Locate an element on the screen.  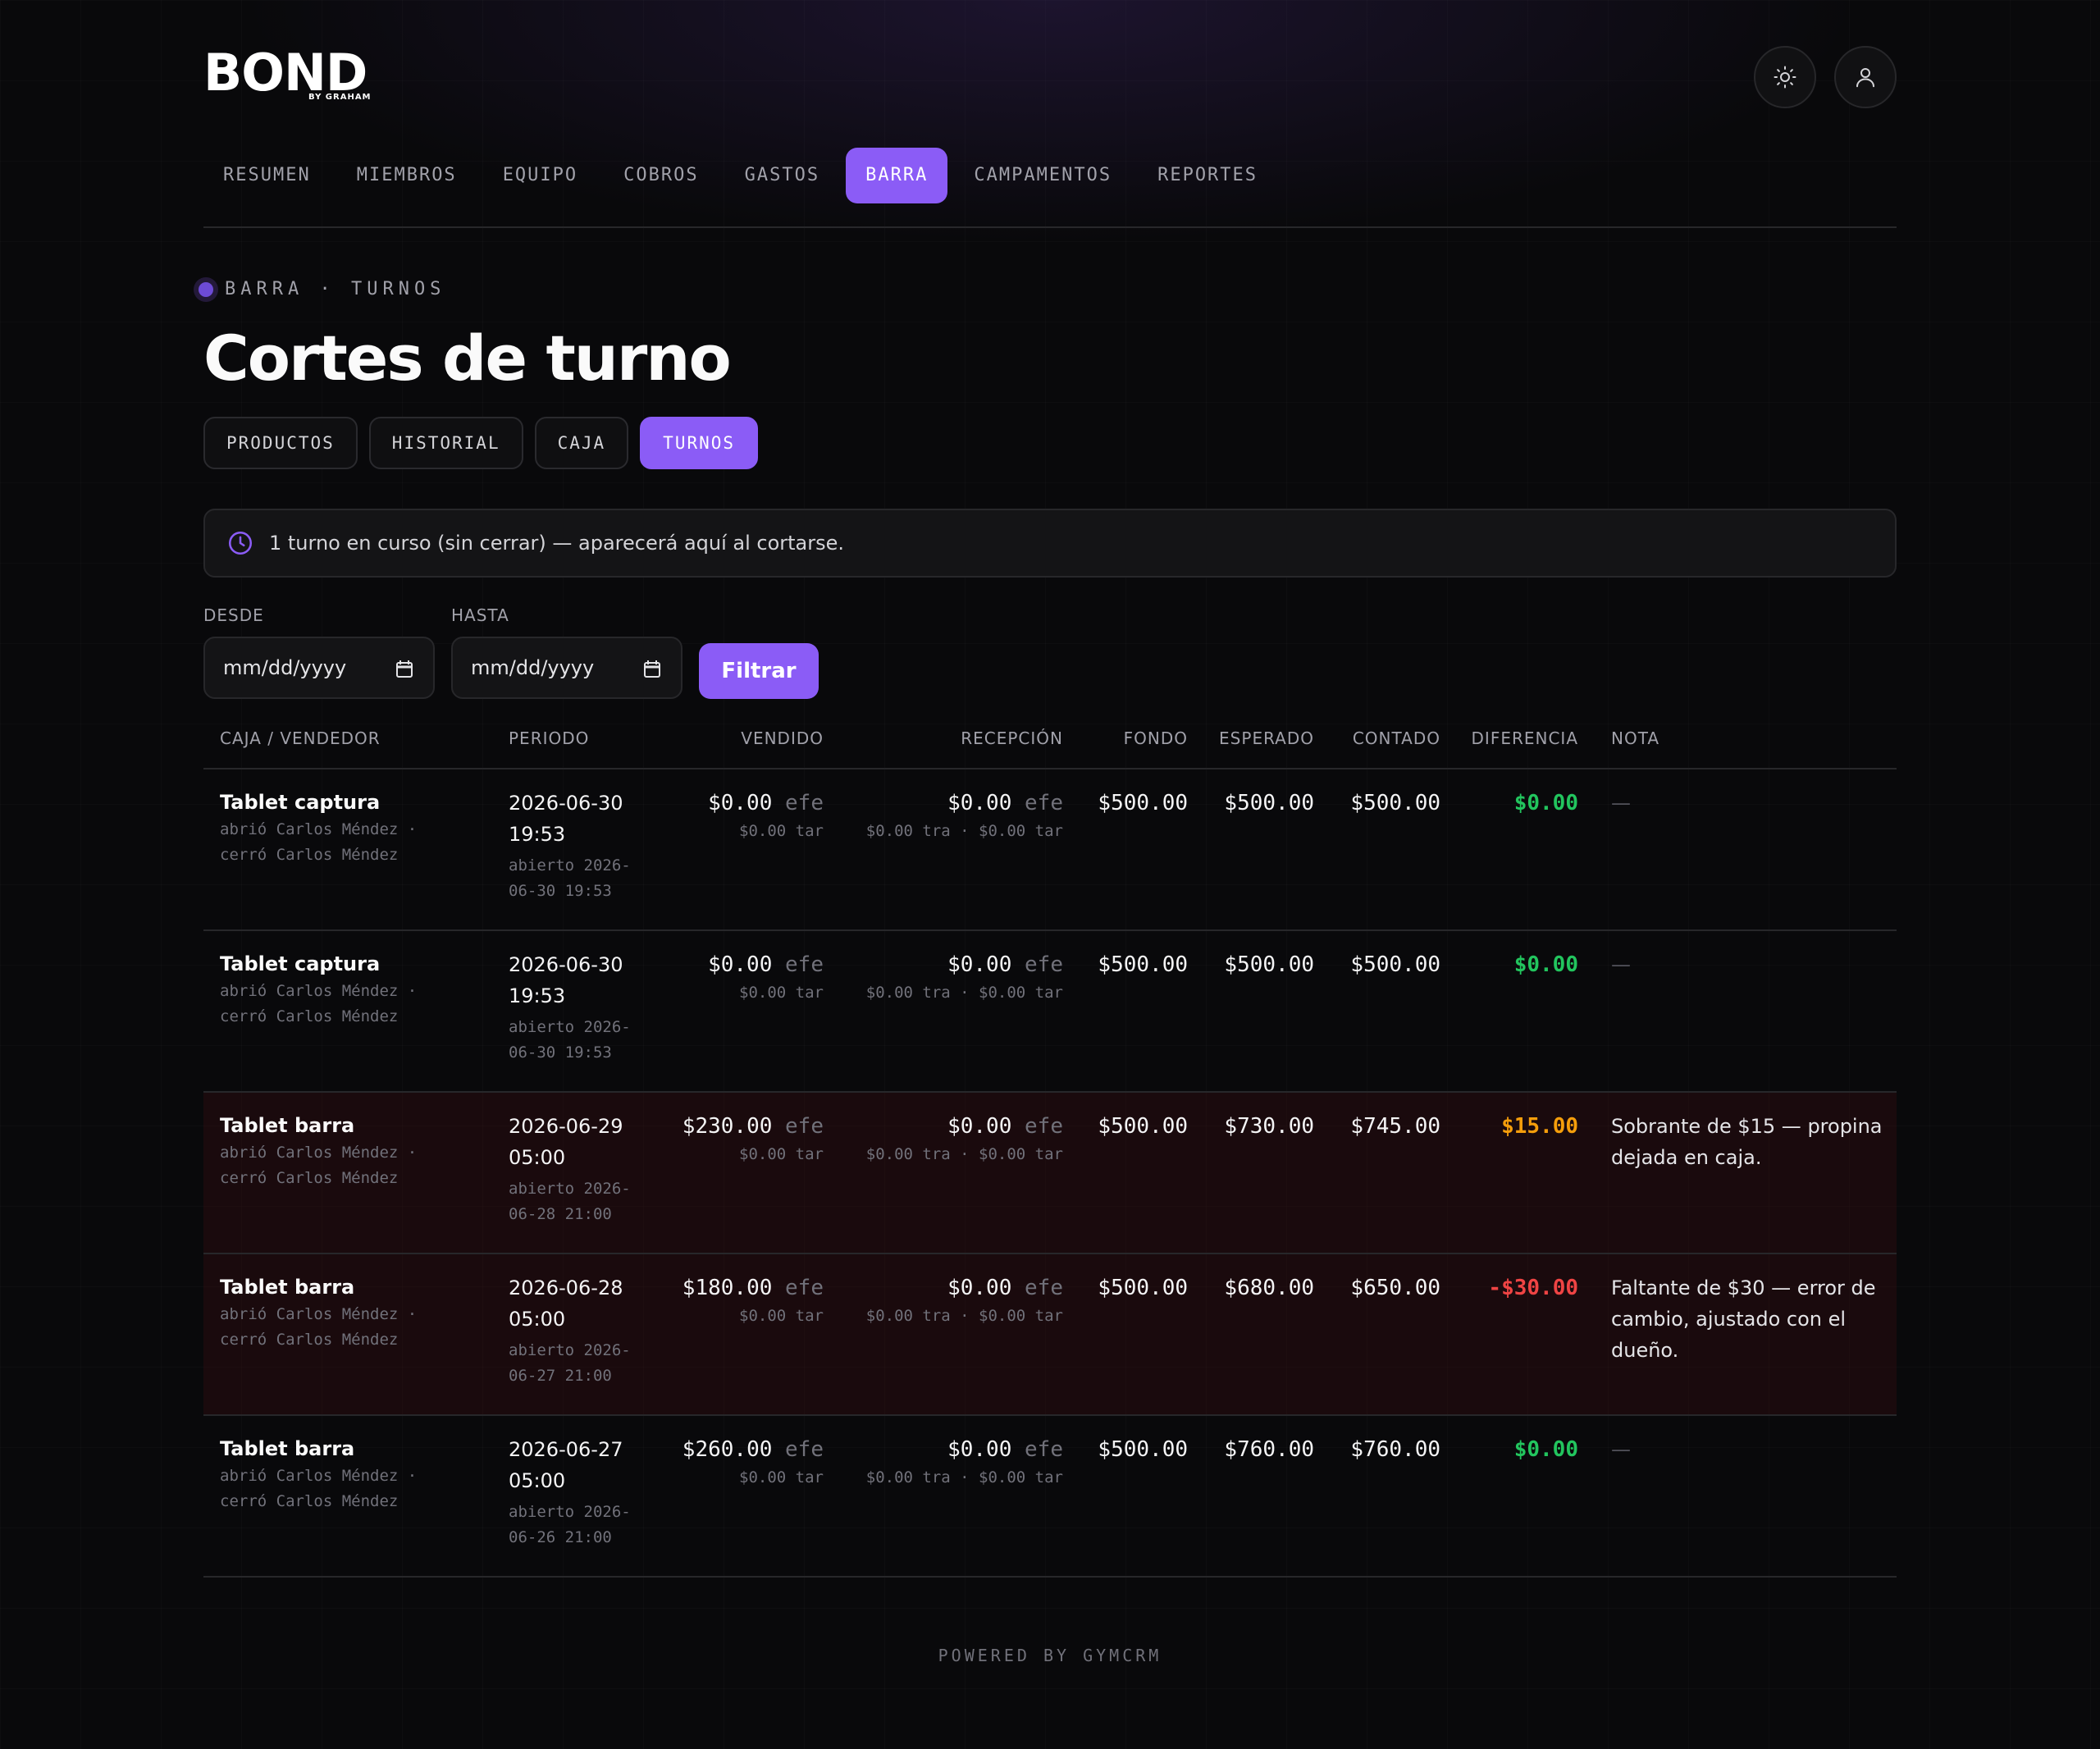
breadcrumb-dot-icon is located at coordinates (206, 289).